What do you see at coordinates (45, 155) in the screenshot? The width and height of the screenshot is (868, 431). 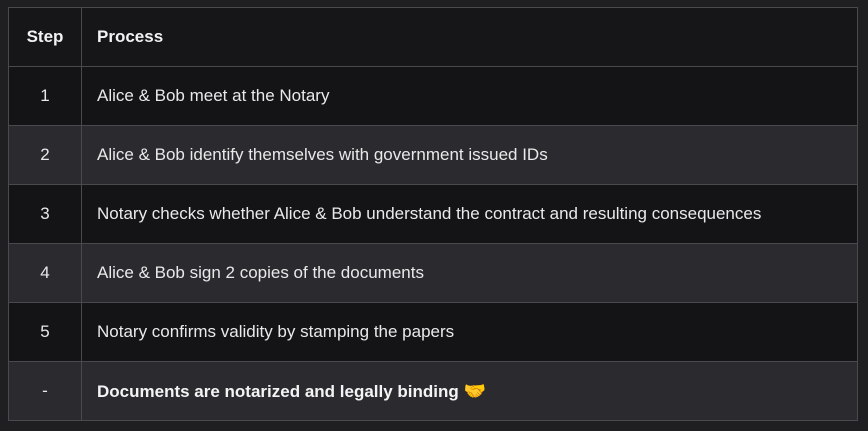 I see `step-cell: 2` at bounding box center [45, 155].